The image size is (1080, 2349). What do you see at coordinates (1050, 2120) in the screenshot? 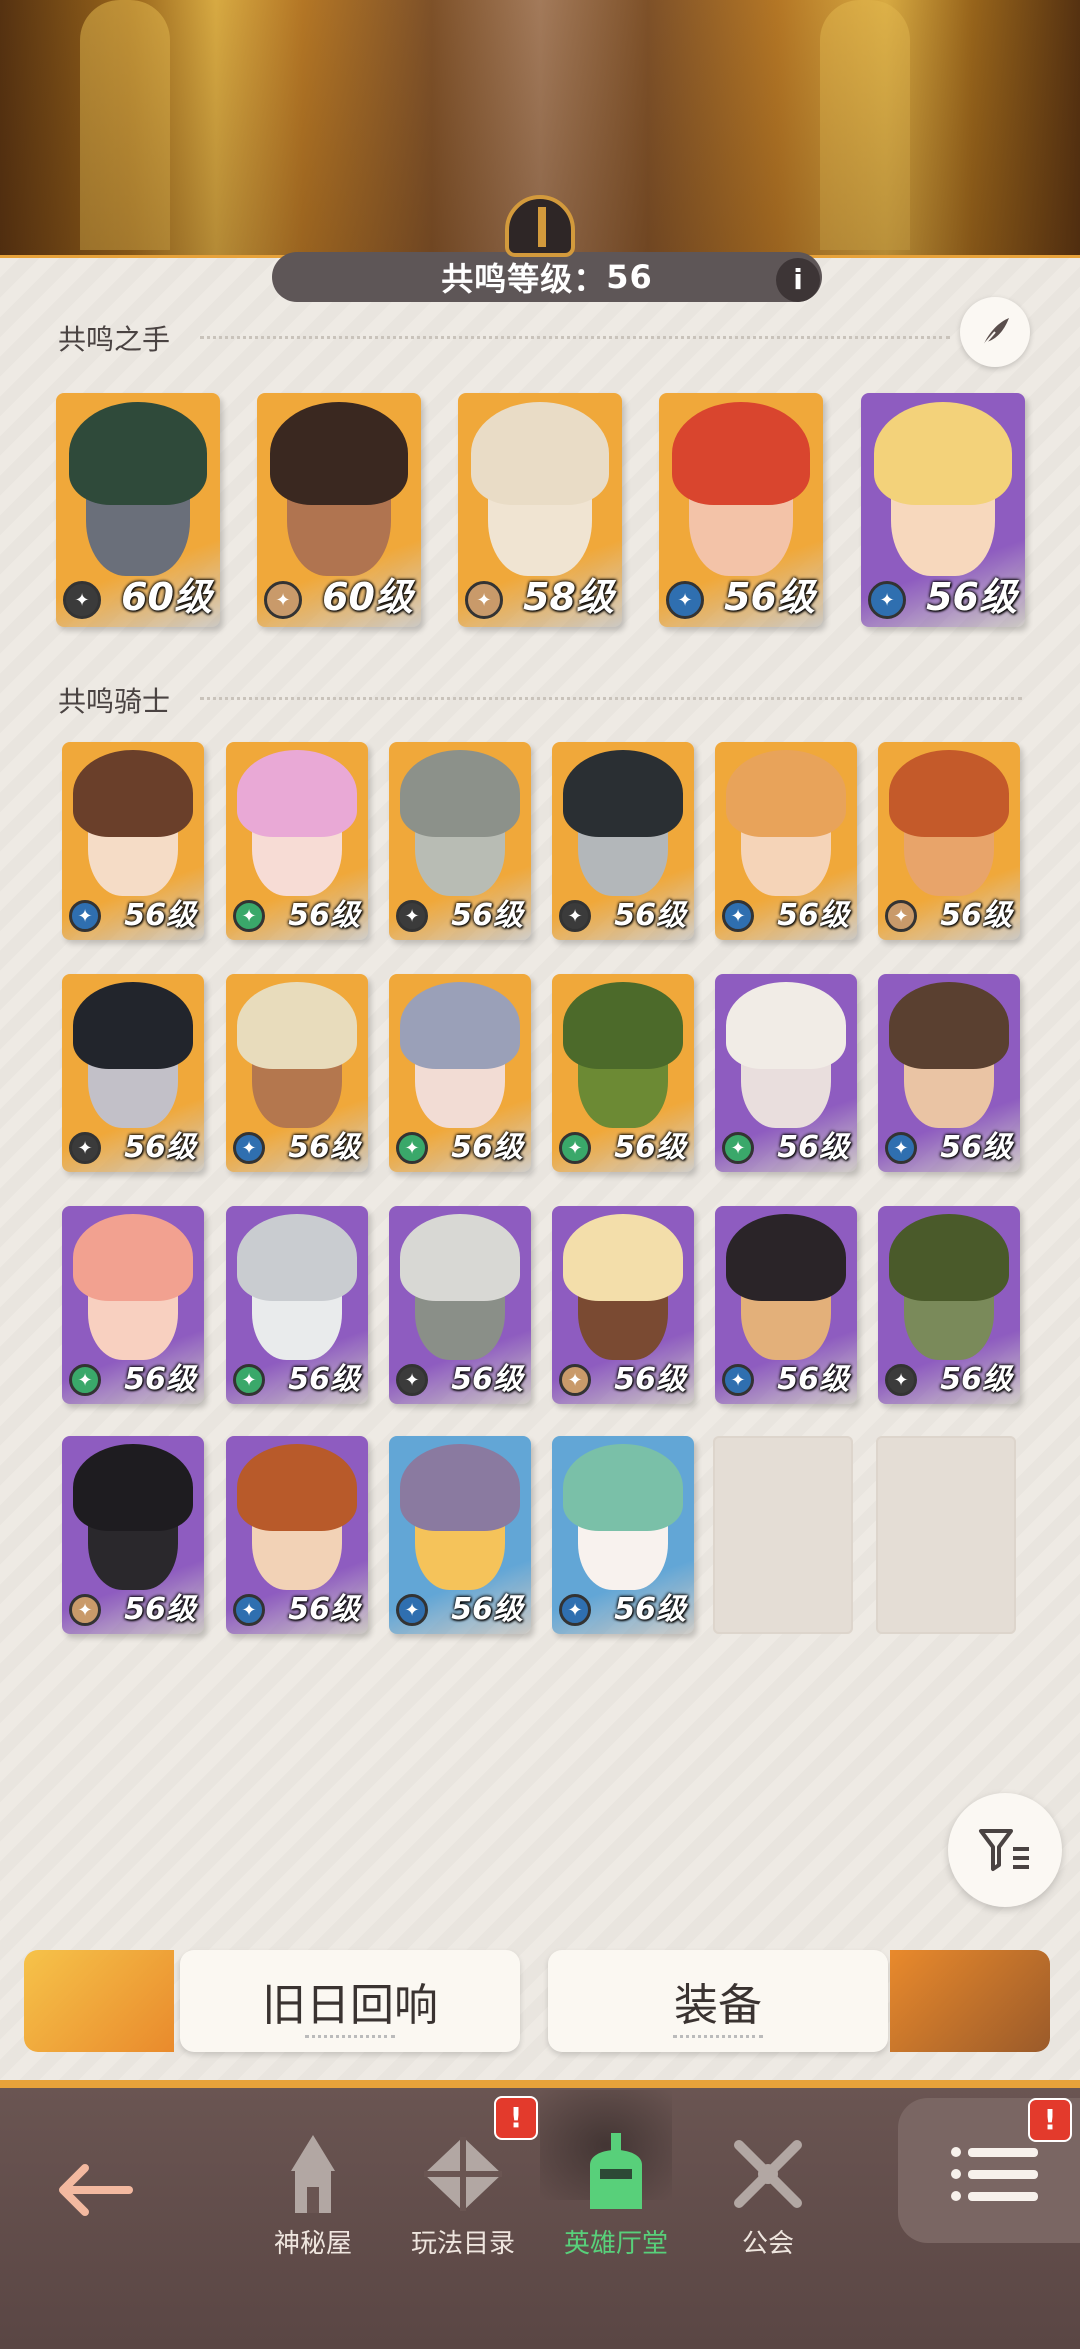
I see `menu-alert-badge: !` at bounding box center [1050, 2120].